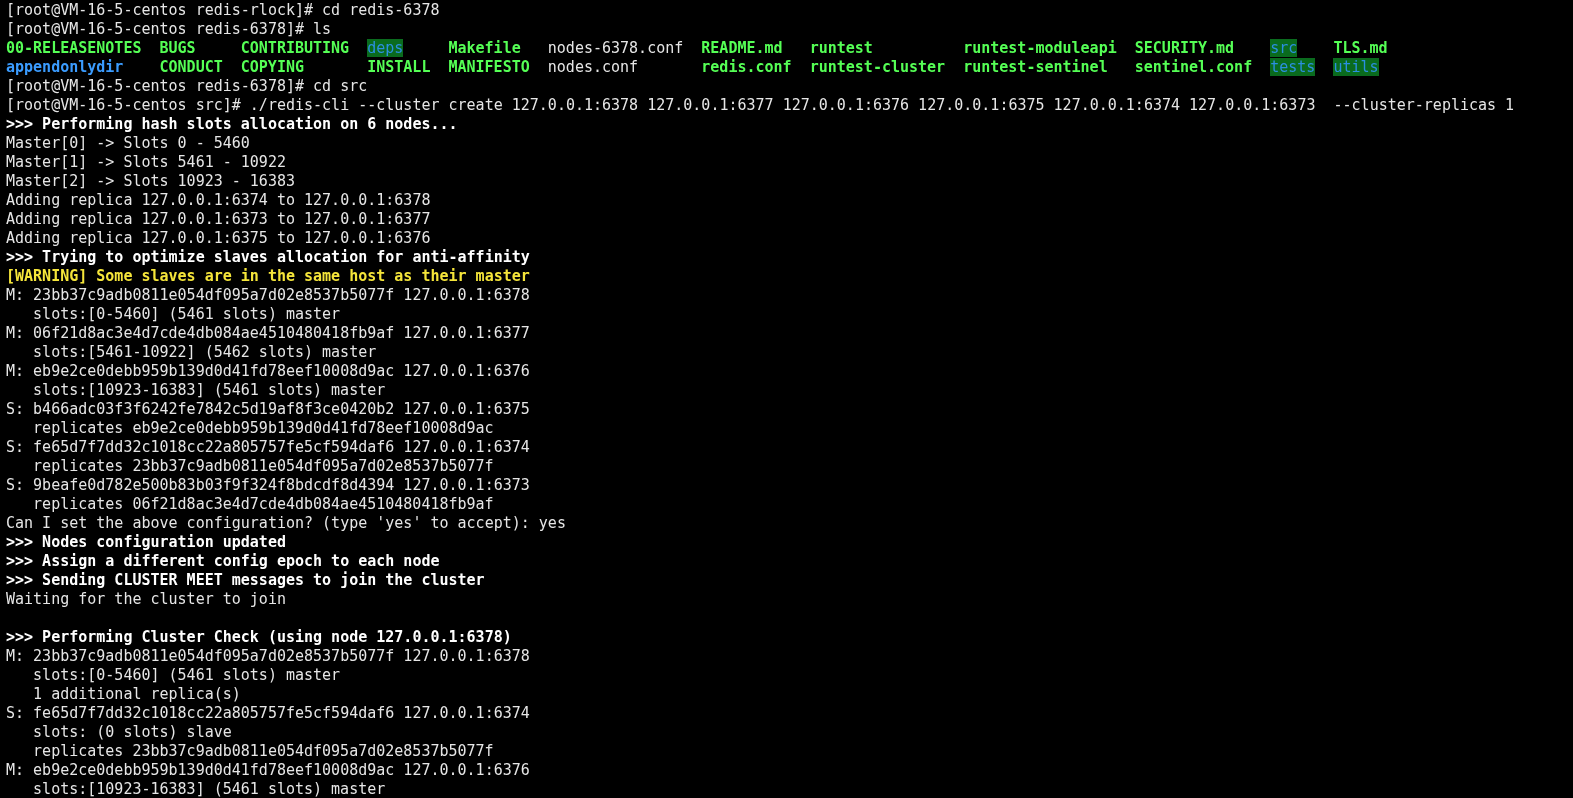 This screenshot has height=798, width=1573. Describe the element at coordinates (268, 276) in the screenshot. I see `terminal-line: [WARNING] Some slaves are in the same host as their master` at that location.